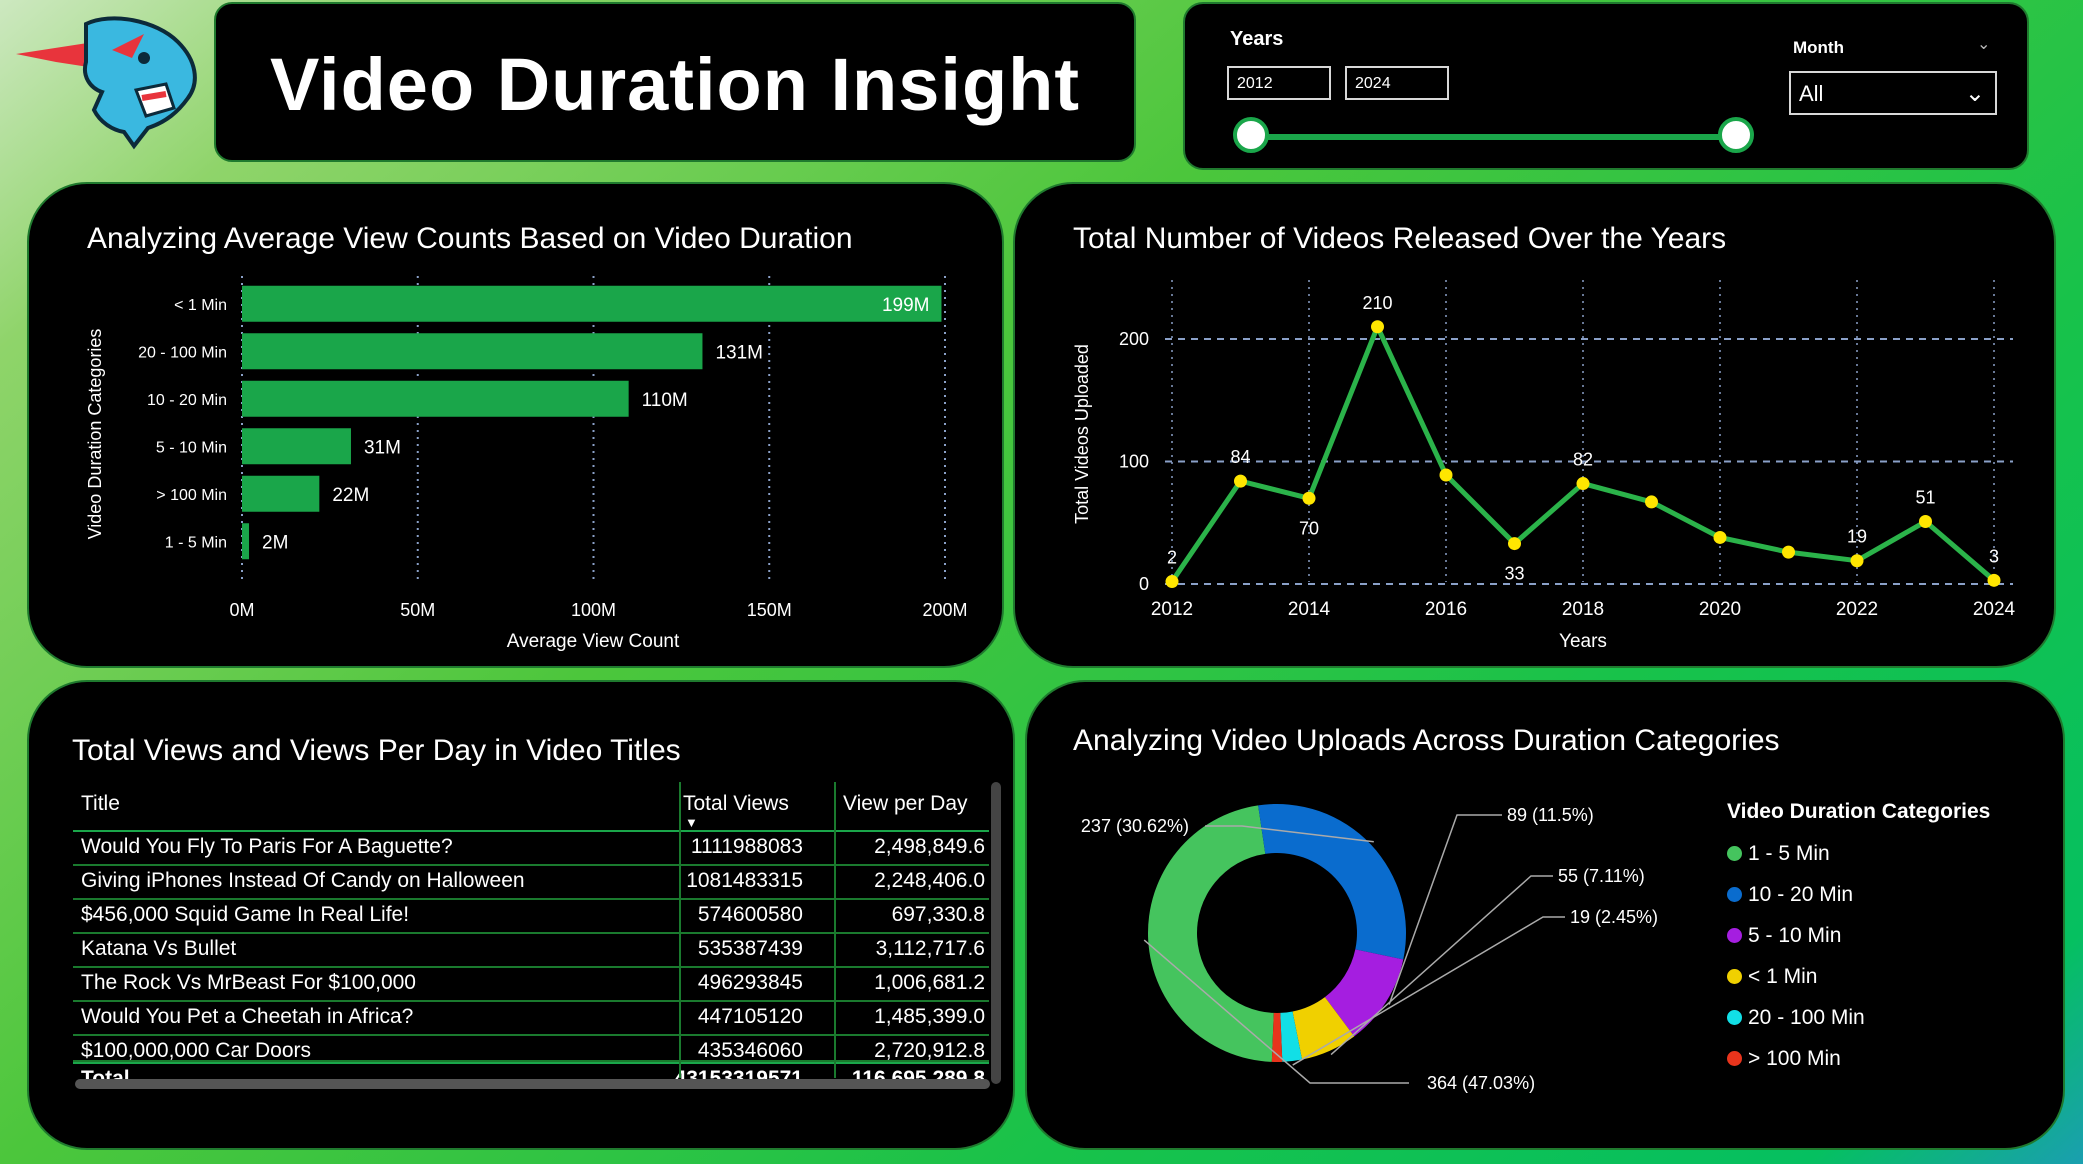  I want to click on data-label: 82, so click(1583, 460).